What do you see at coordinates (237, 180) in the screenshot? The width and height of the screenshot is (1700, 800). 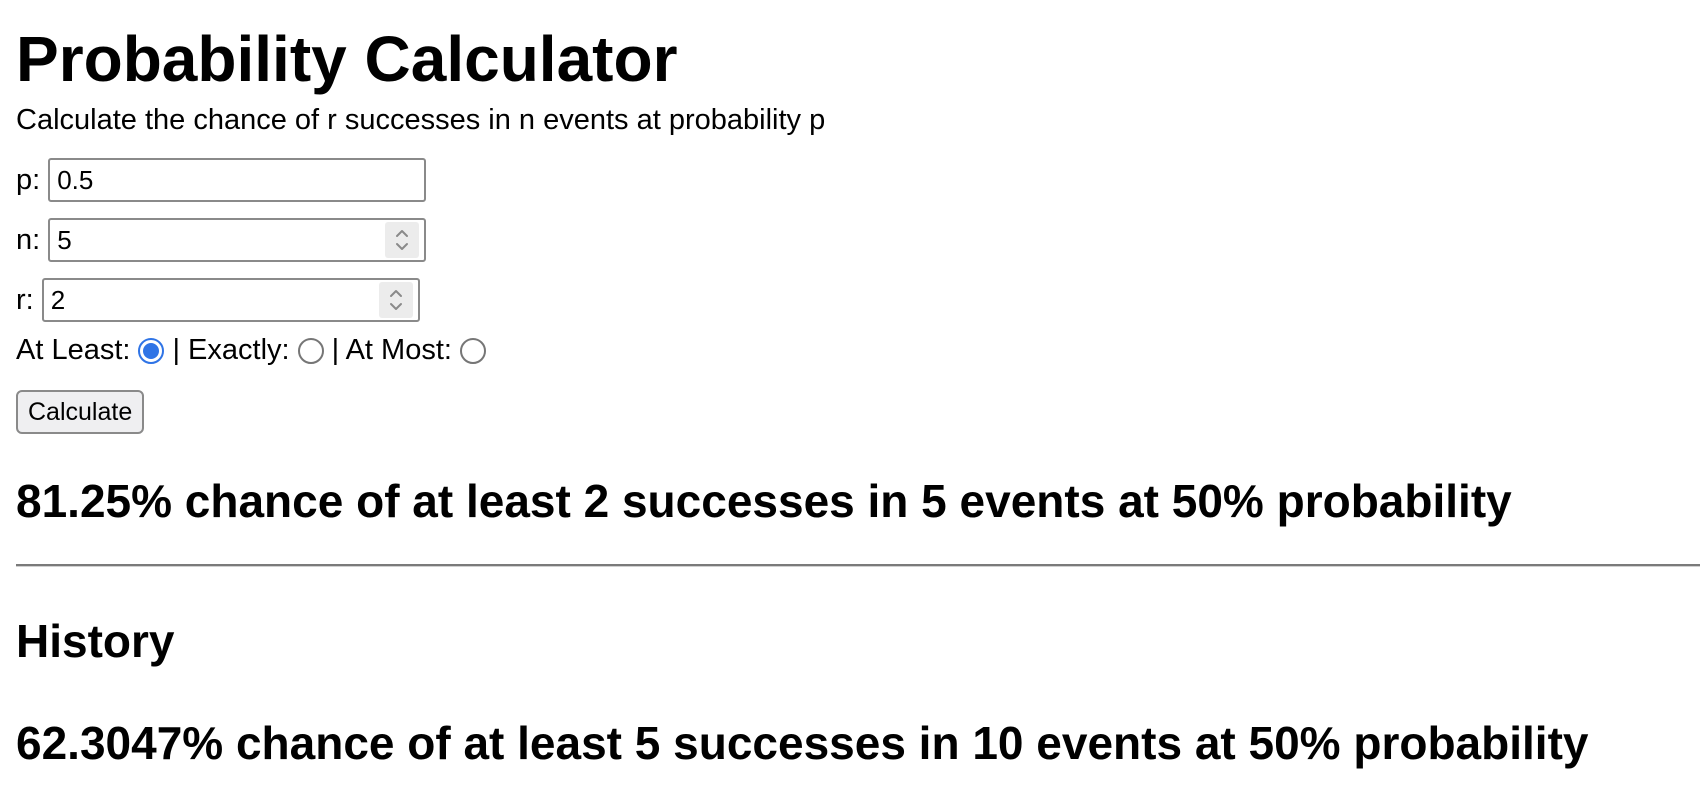 I see `p-input` at bounding box center [237, 180].